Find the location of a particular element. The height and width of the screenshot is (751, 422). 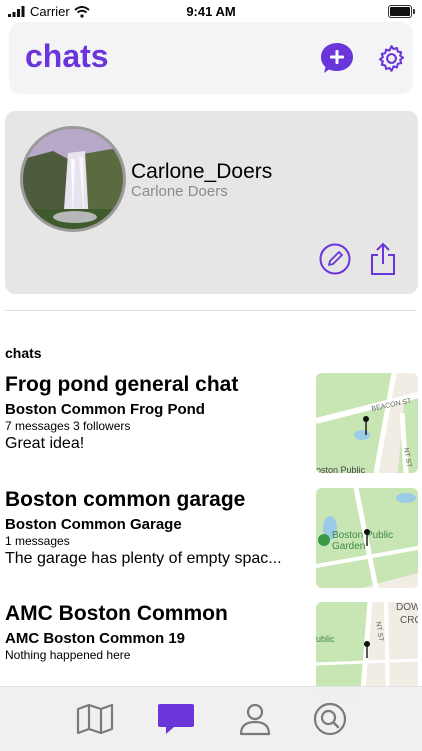

tab-bar is located at coordinates (211, 718).